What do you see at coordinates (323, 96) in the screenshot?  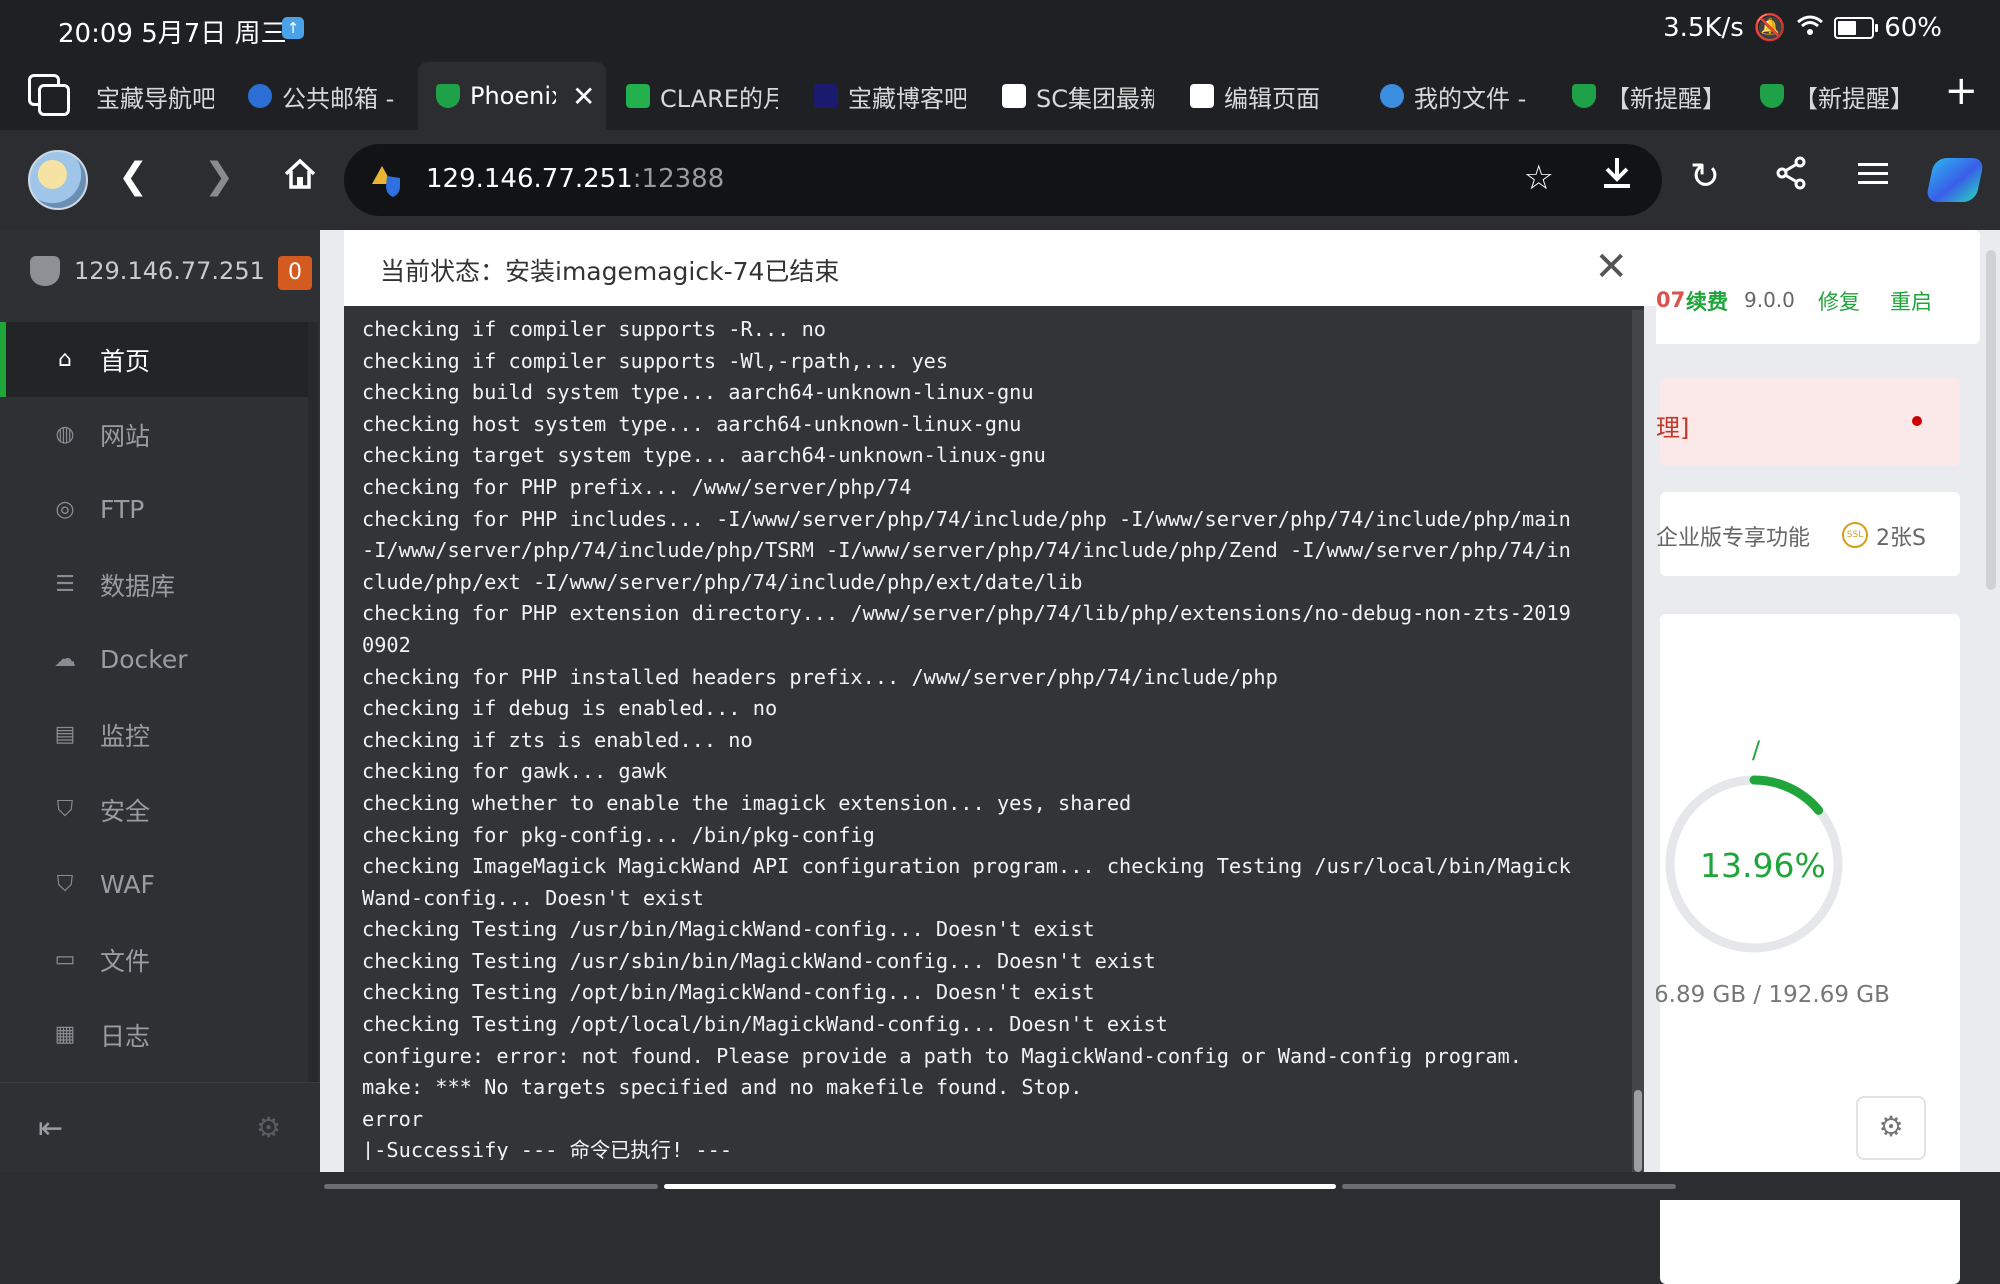 I see `tab-2: 公共邮箱 -` at bounding box center [323, 96].